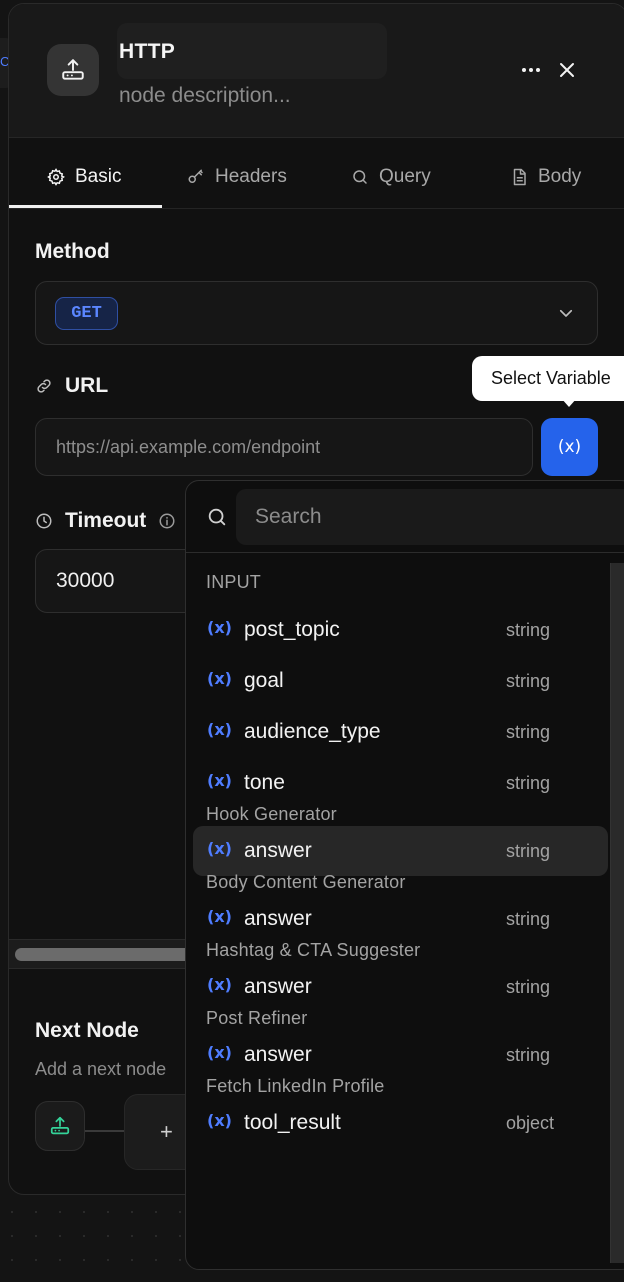 The image size is (624, 1282). I want to click on variable-type: object, so click(530, 1123).